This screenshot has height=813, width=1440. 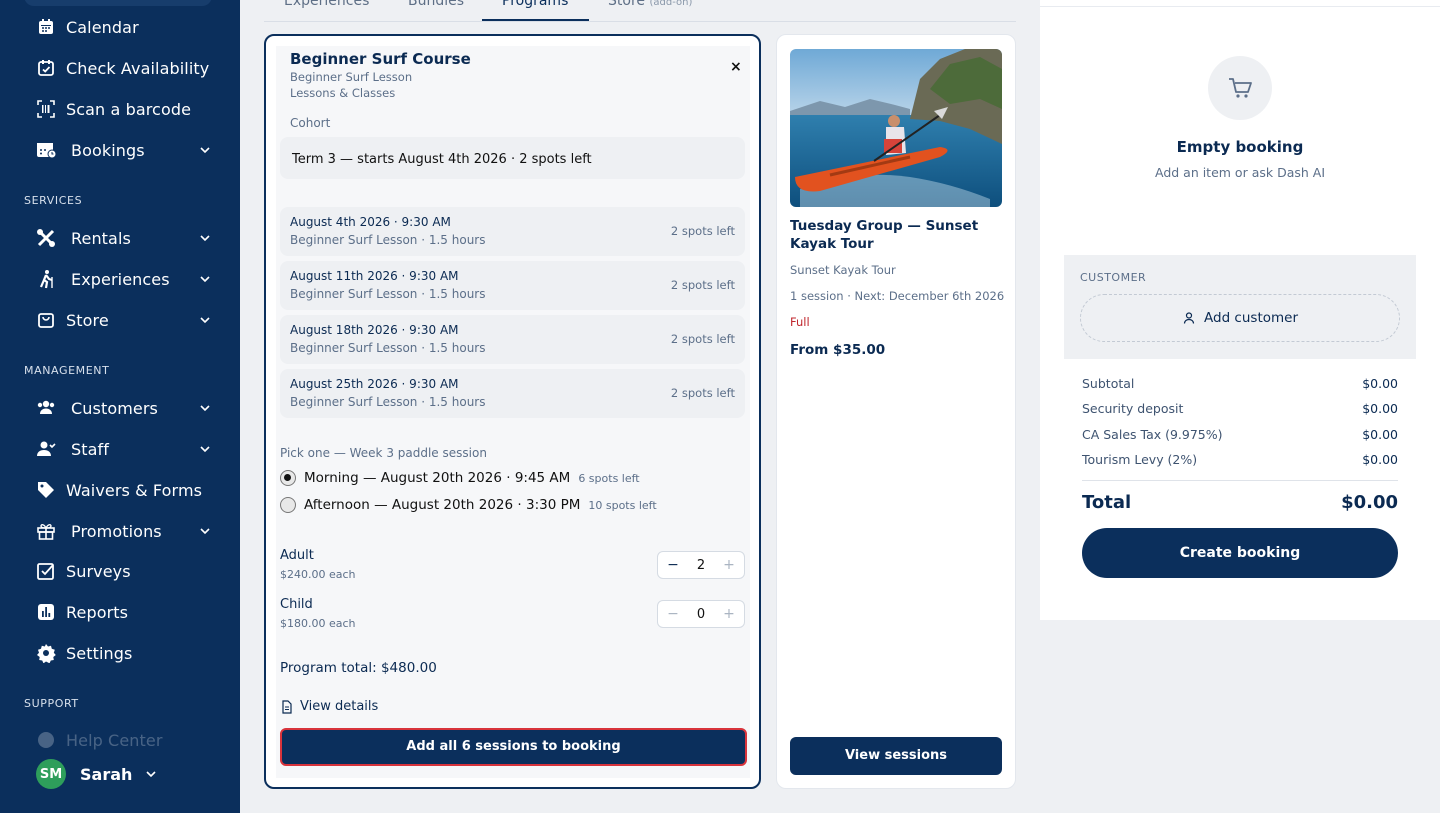 I want to click on tour-title: Tuesday Group — Sunset Kayak Tour, so click(x=884, y=235).